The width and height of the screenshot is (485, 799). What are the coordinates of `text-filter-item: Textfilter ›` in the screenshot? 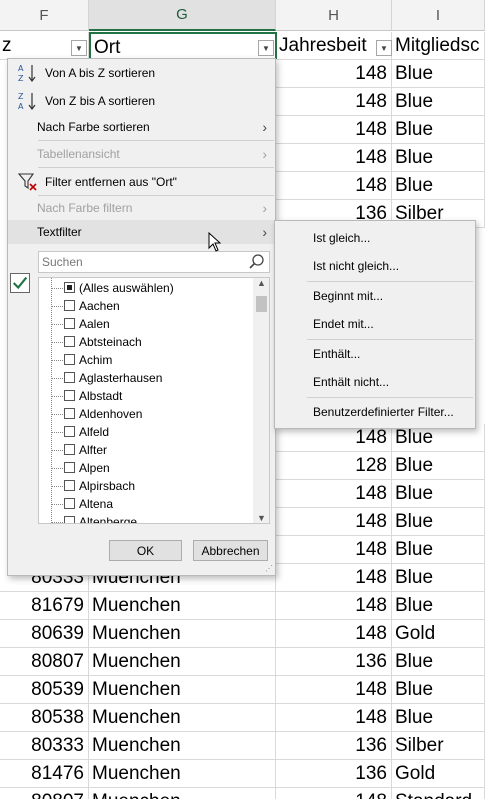 It's located at (141, 232).